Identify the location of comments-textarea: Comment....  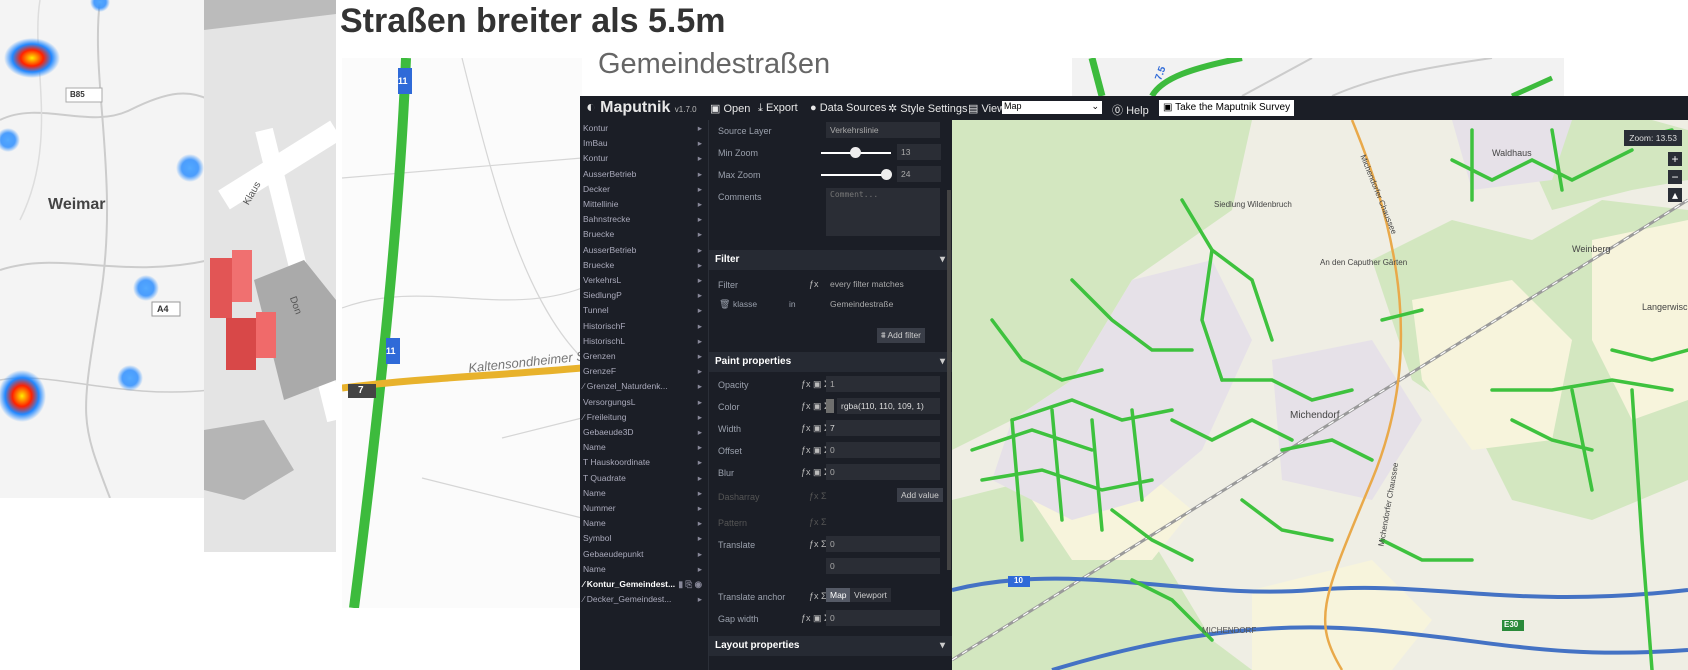
(883, 212).